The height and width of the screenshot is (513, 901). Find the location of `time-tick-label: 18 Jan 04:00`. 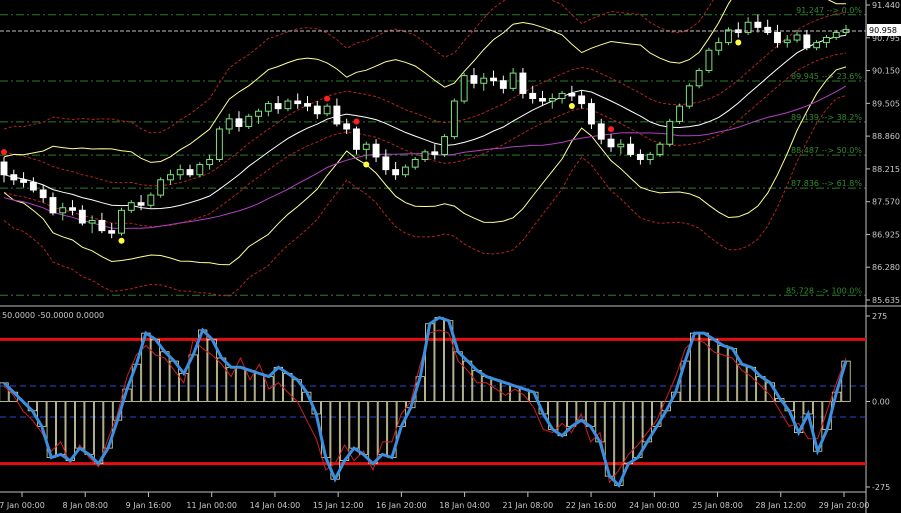

time-tick-label: 18 Jan 04:00 is located at coordinates (464, 505).